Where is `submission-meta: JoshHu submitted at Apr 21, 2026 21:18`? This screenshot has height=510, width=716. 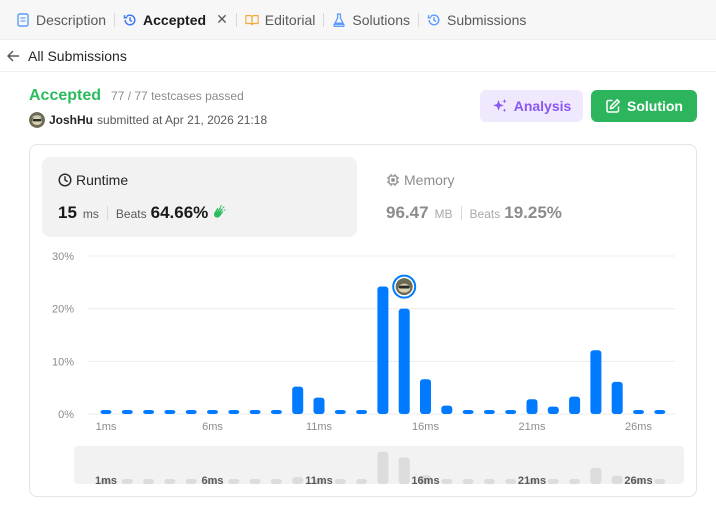 submission-meta: JoshHu submitted at Apr 21, 2026 21:18 is located at coordinates (148, 120).